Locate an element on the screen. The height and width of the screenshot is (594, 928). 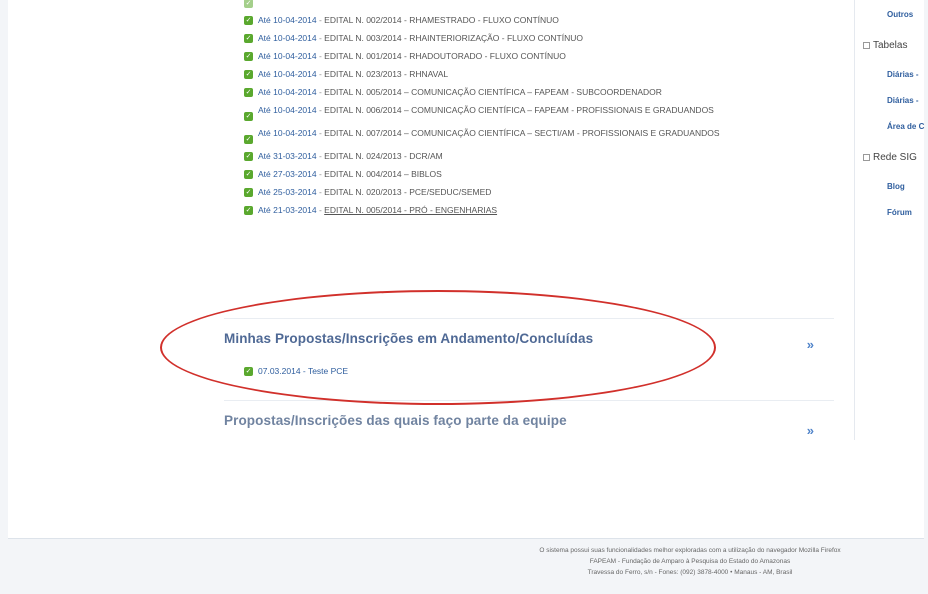
list-item: ✓ is located at coordinates (534, 4).